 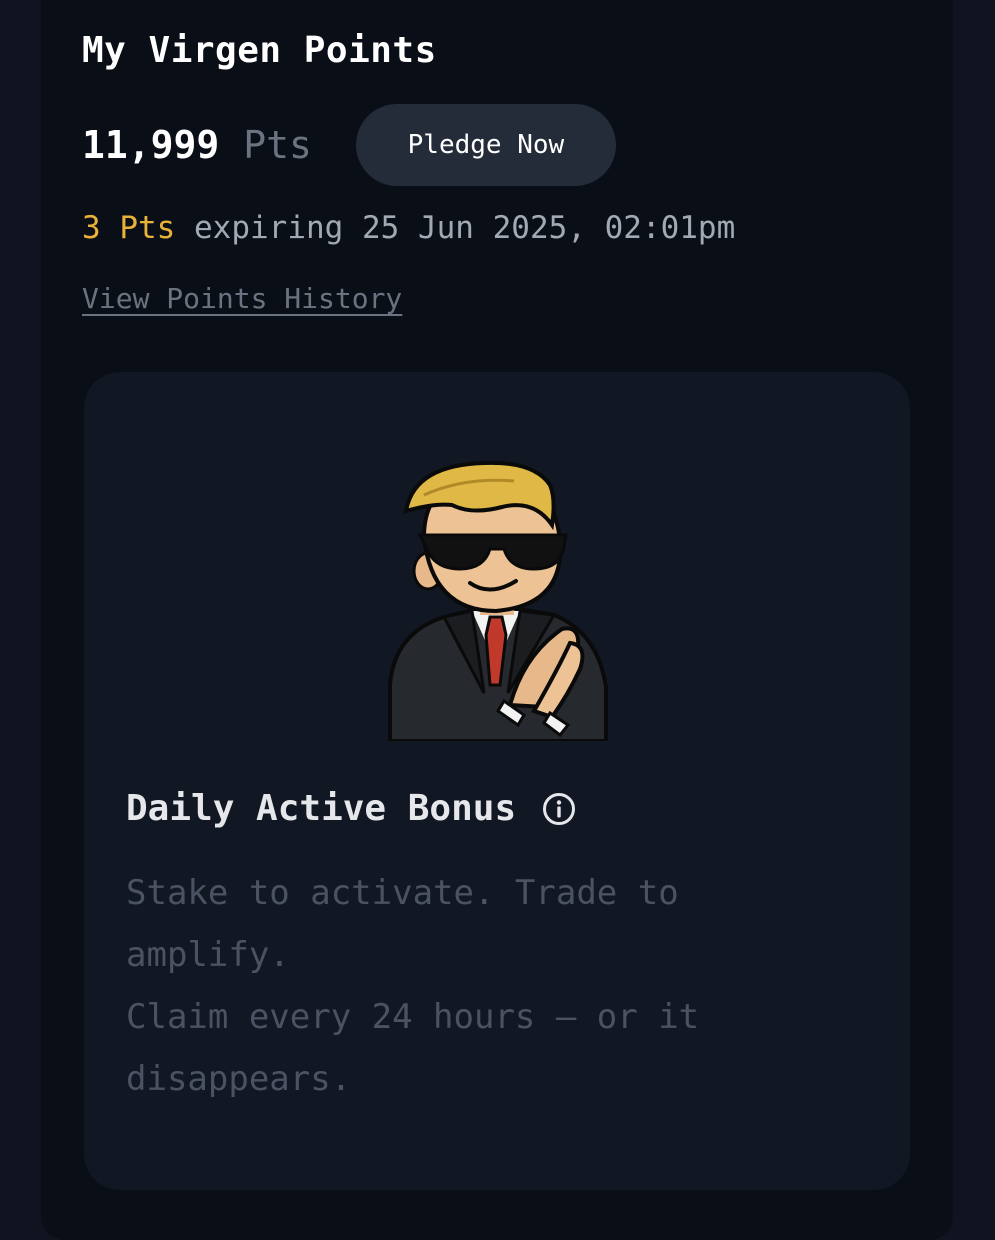 What do you see at coordinates (498, 600) in the screenshot?
I see `mascot-illustration` at bounding box center [498, 600].